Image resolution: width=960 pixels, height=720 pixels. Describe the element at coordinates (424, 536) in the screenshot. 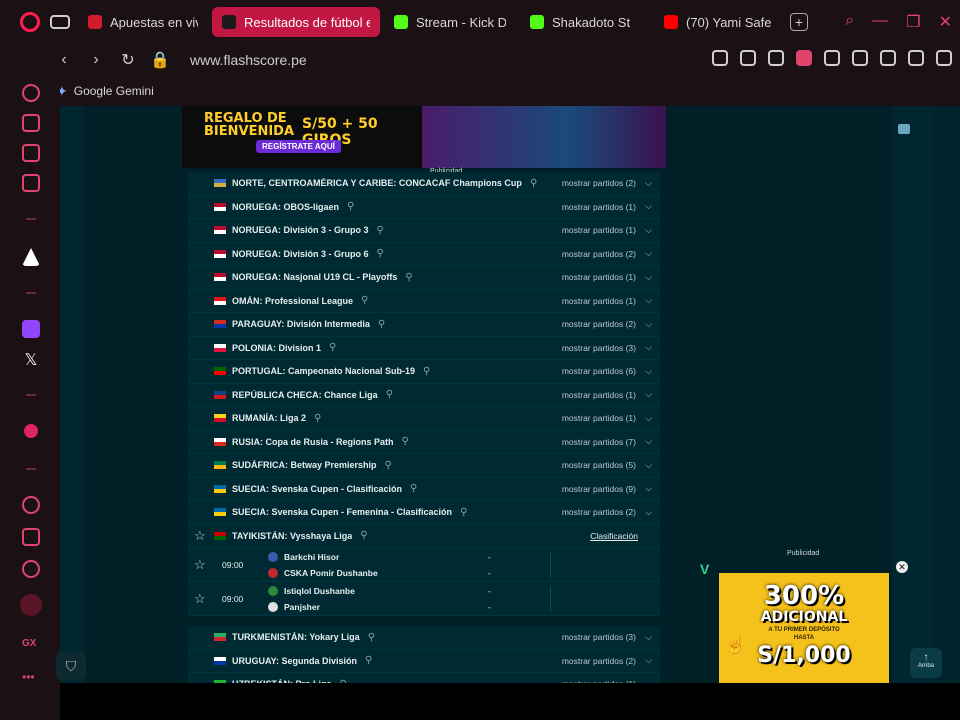

I see `league-row-tajikistan: ☆ TAYIKISTÁN: Vysshaya Liga ⚲ Clasificación` at that location.